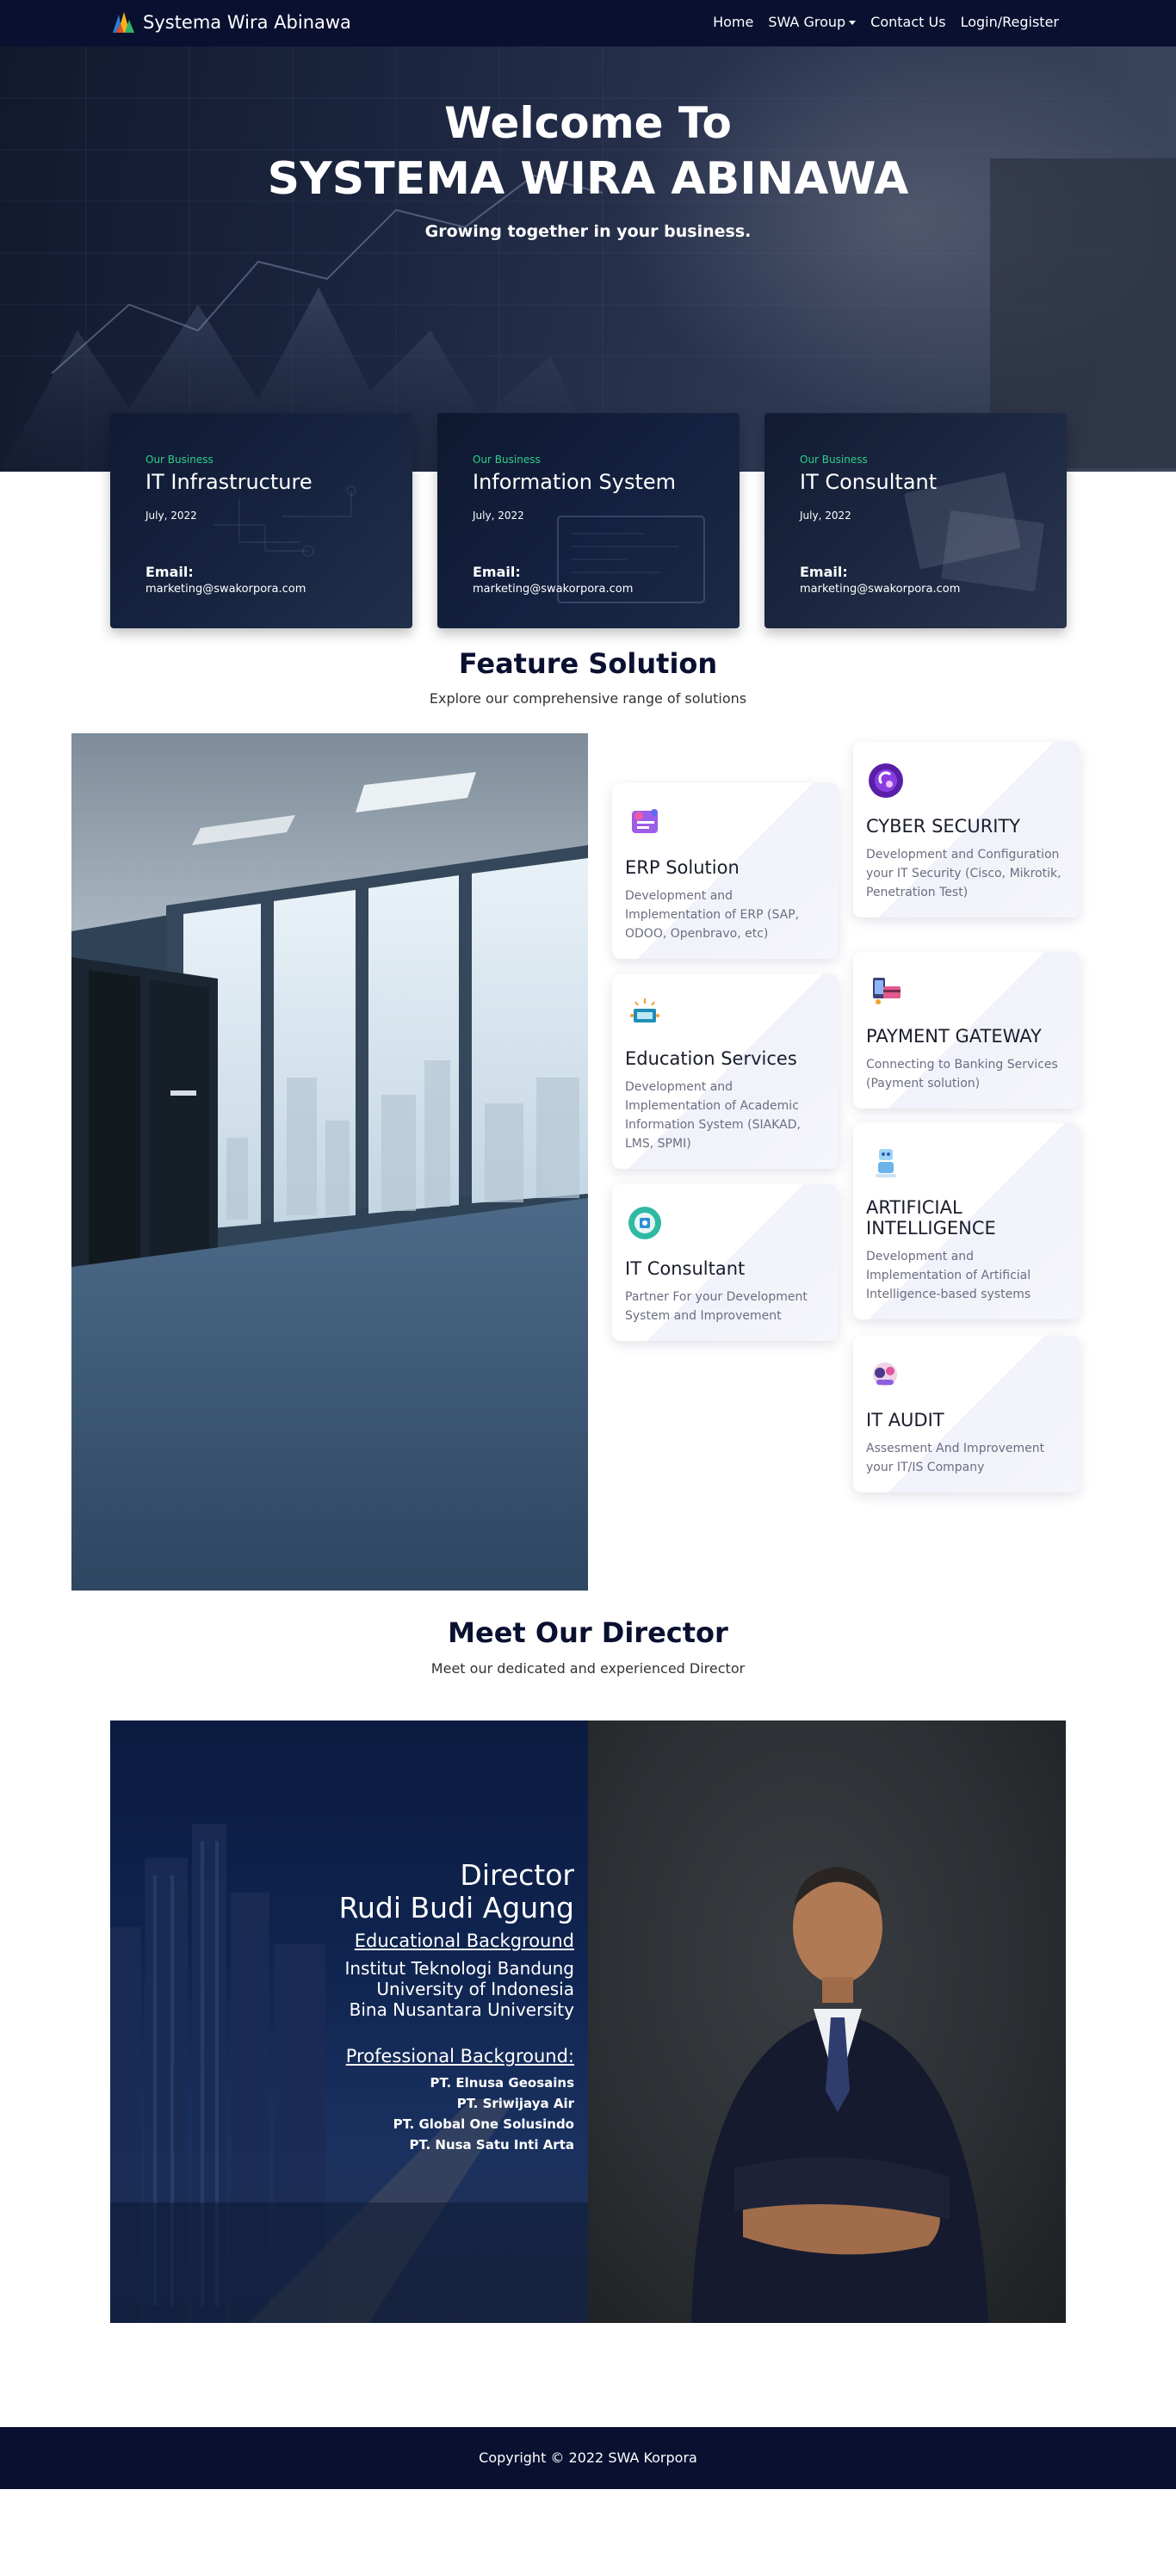 The image size is (1176, 2576). Describe the element at coordinates (905, 1420) in the screenshot. I see `service-title: IT AUDIT` at that location.